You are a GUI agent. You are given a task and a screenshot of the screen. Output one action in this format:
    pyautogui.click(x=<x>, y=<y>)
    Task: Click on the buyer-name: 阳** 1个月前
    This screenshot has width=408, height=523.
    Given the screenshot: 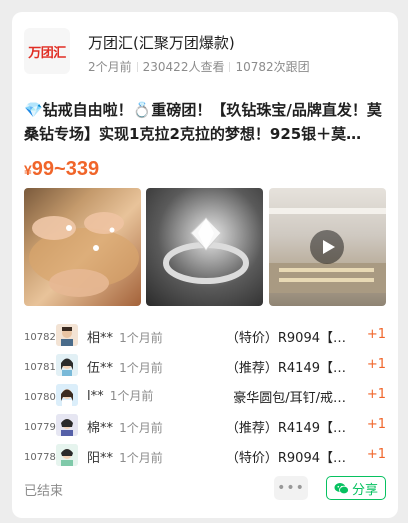 What is the action you would take?
    pyautogui.click(x=125, y=458)
    